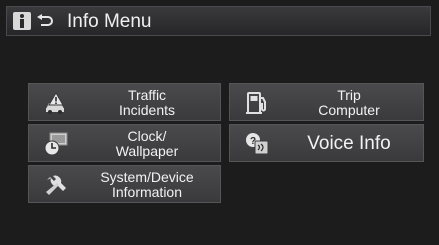 The width and height of the screenshot is (439, 245). I want to click on system-device-line1: System/Device, so click(147, 177).